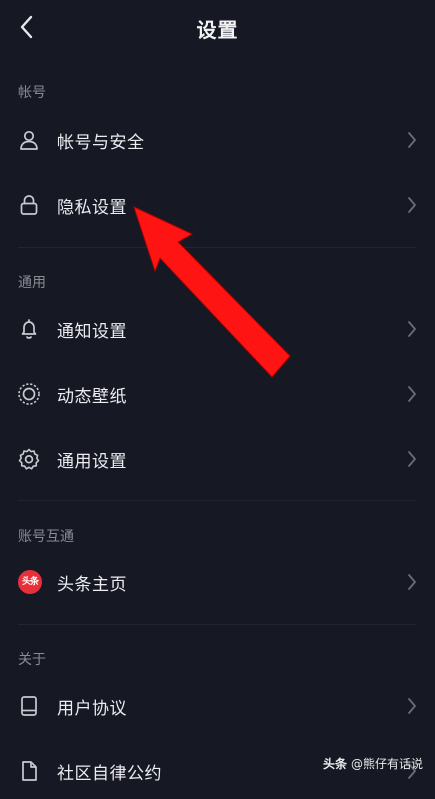 The image size is (435, 799). Describe the element at coordinates (217, 205) in the screenshot. I see `settings-item-privacy: 隐私设置` at that location.